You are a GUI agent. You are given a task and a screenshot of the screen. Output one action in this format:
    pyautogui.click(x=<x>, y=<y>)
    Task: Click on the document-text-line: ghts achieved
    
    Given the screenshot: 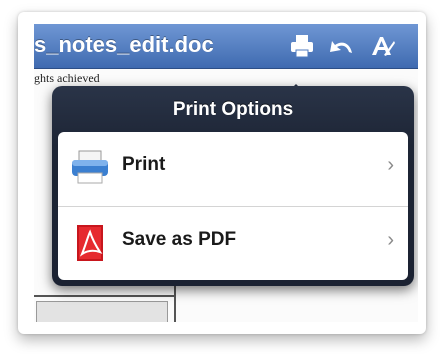 What is the action you would take?
    pyautogui.click(x=67, y=78)
    